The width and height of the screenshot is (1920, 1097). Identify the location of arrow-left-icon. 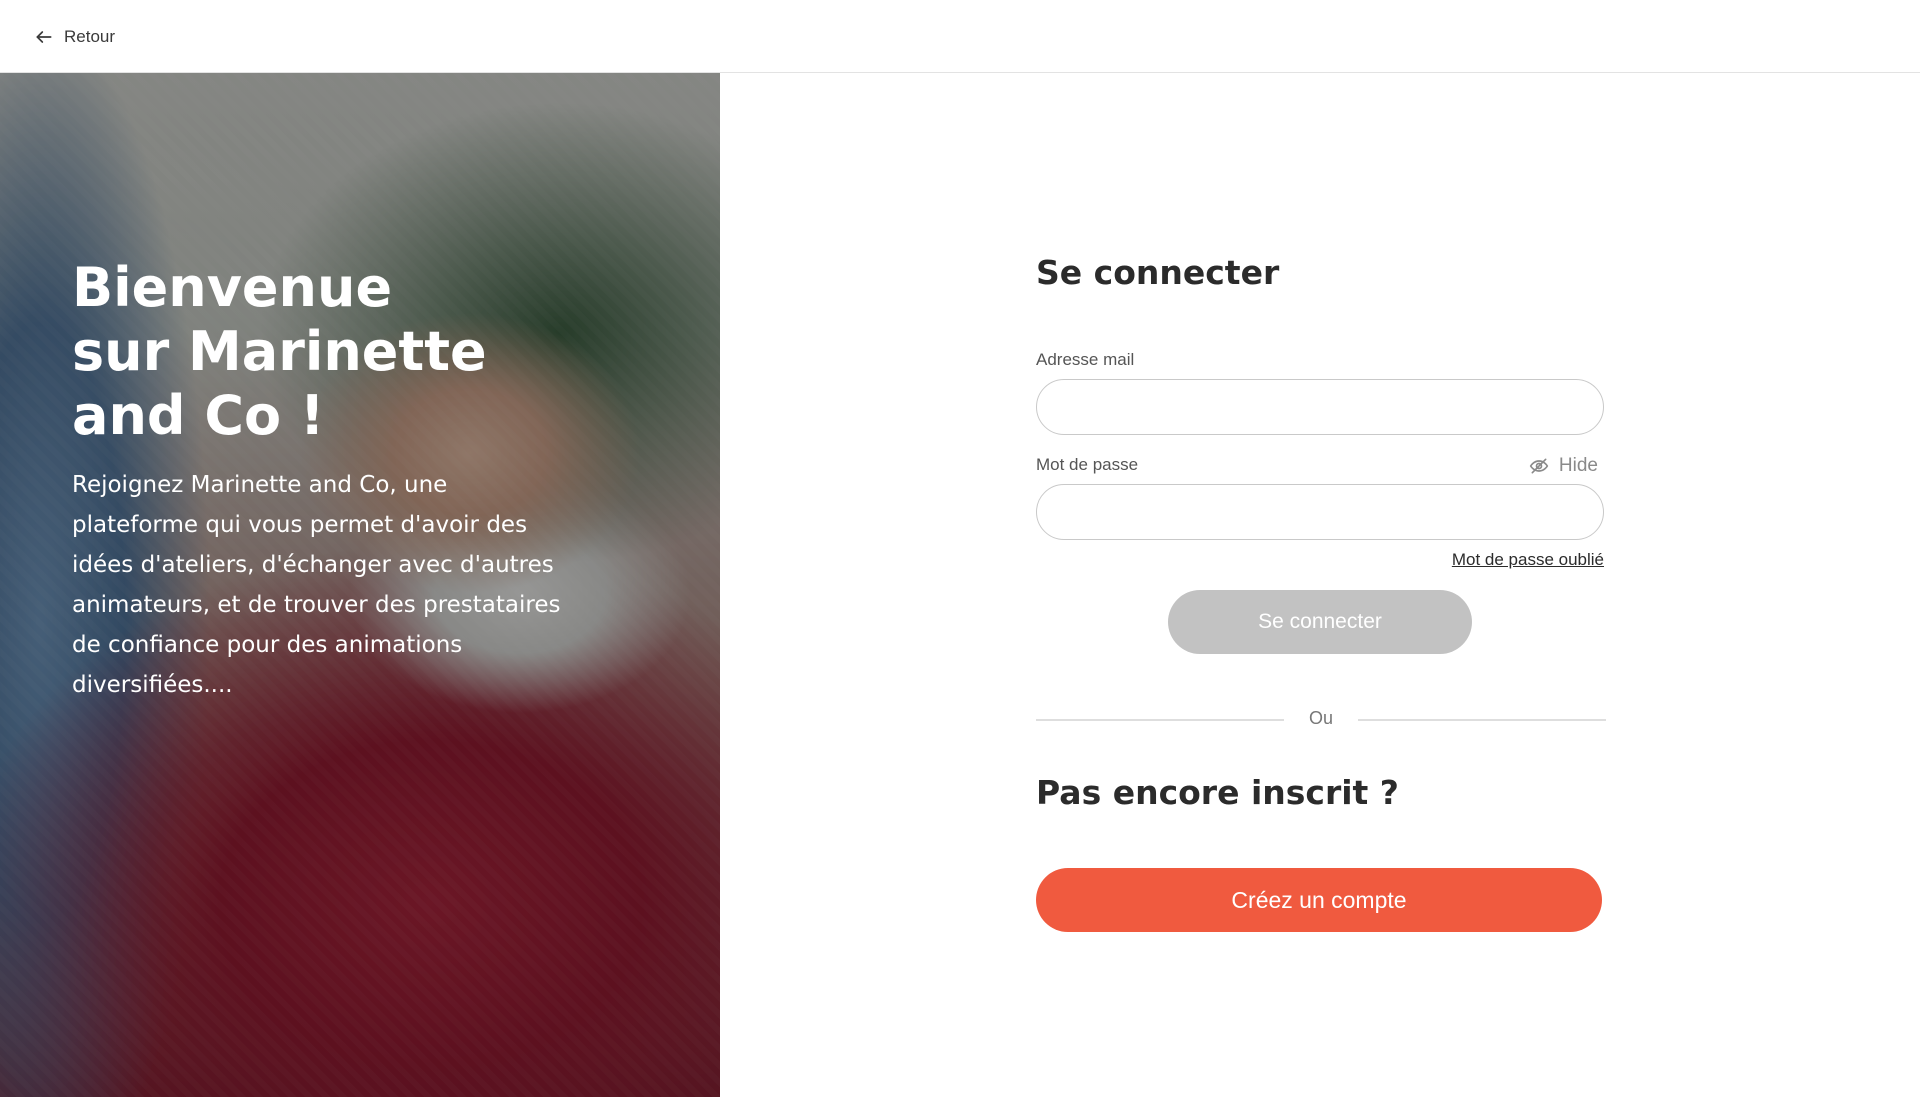
(44, 37).